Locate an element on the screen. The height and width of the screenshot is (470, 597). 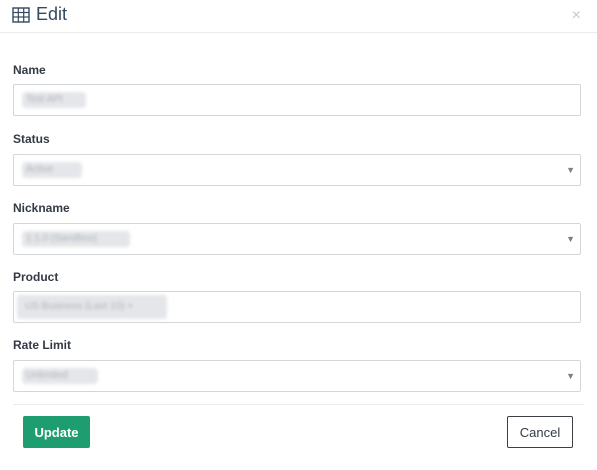
name-input: Test API is located at coordinates (297, 100).